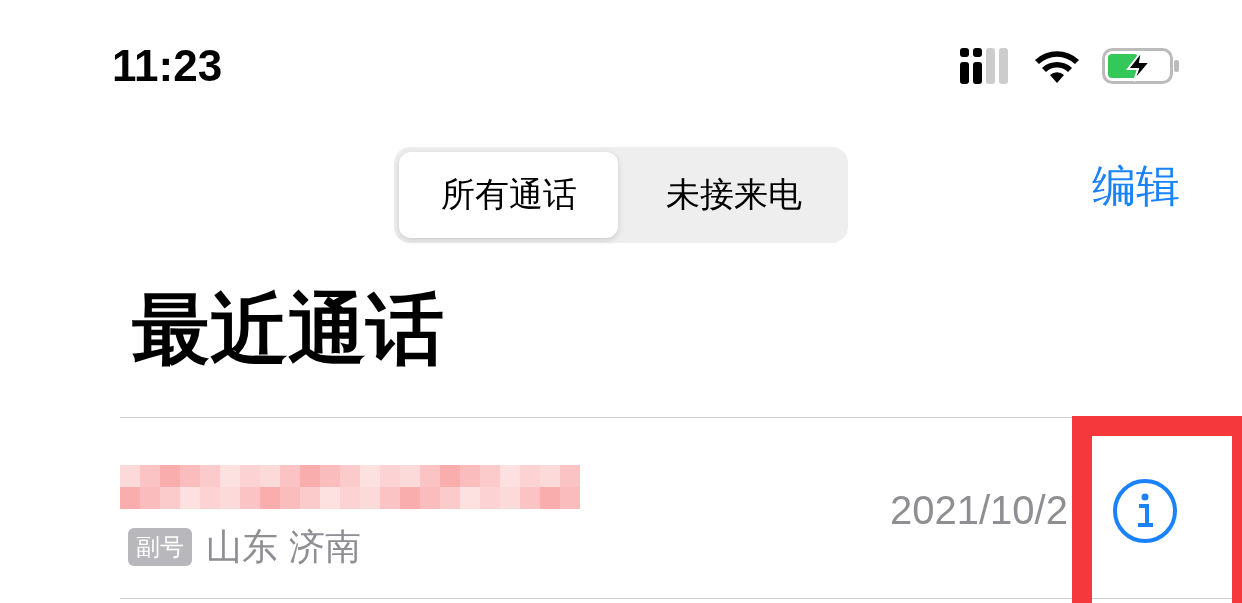 The width and height of the screenshot is (1242, 603). Describe the element at coordinates (160, 547) in the screenshot. I see `line-tag: 副号` at that location.